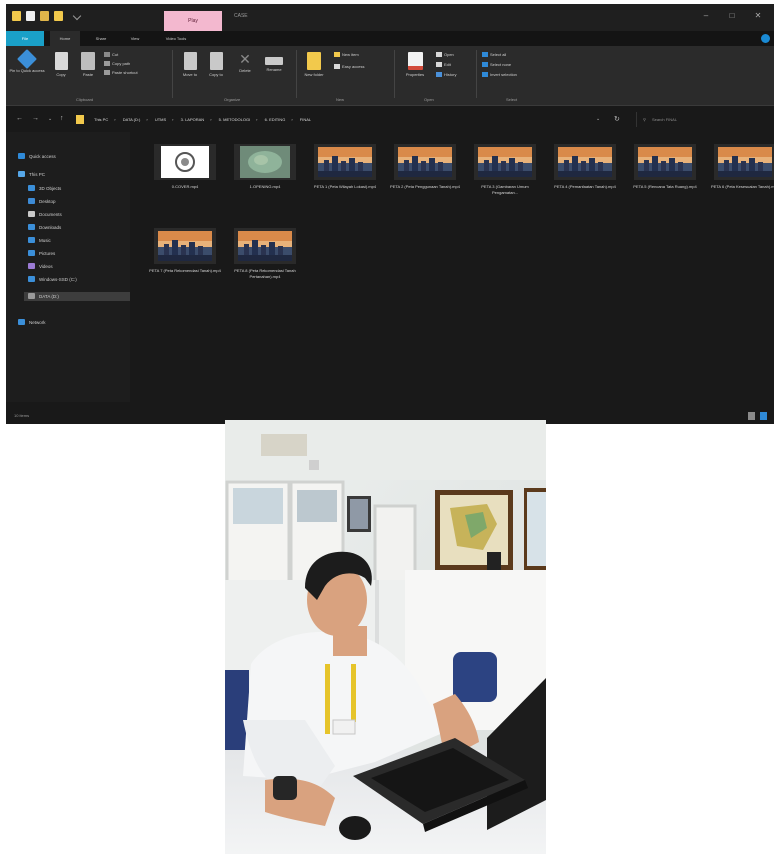  Describe the element at coordinates (35, 118) in the screenshot. I see `forward-arrow-icon: →` at that location.